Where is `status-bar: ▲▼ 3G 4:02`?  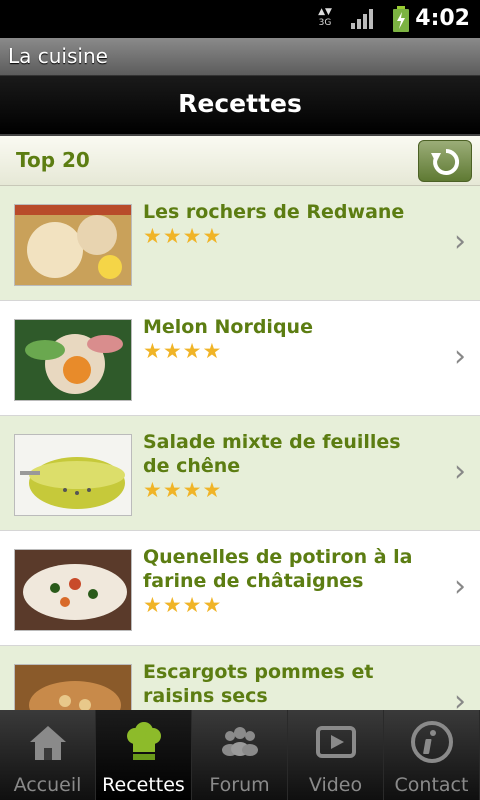 status-bar: ▲▼ 3G 4:02 is located at coordinates (240, 19).